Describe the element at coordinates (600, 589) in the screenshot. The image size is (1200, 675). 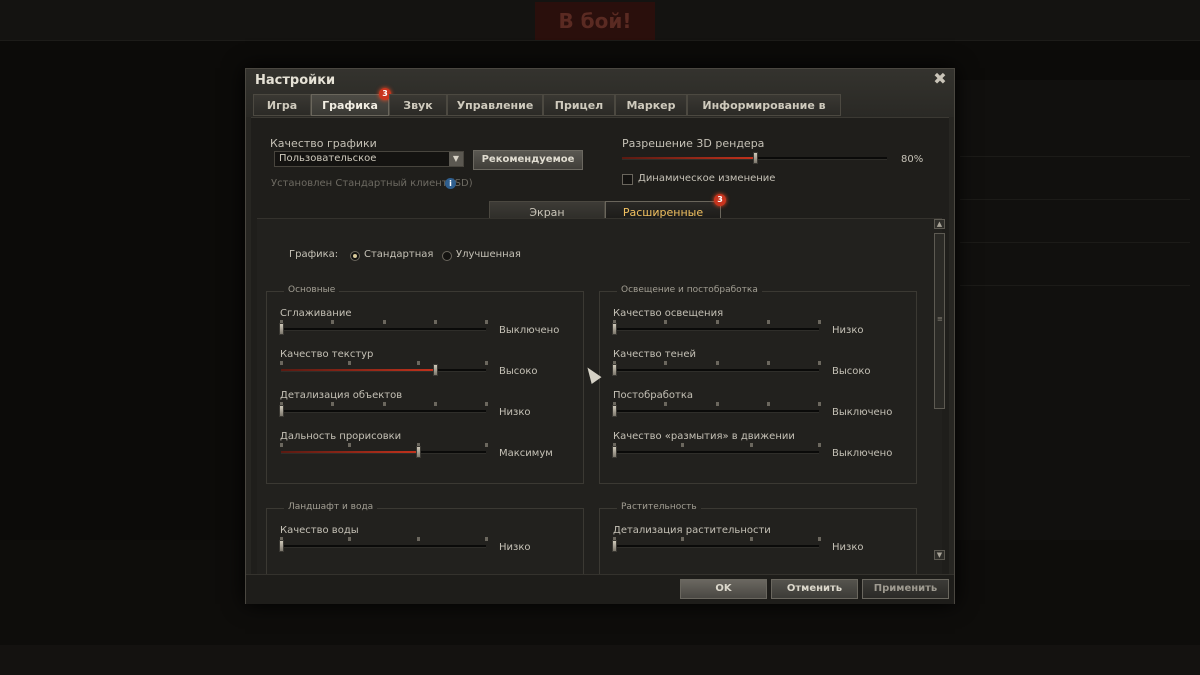
I see `dialog-footer: OK Отменить Применить` at that location.